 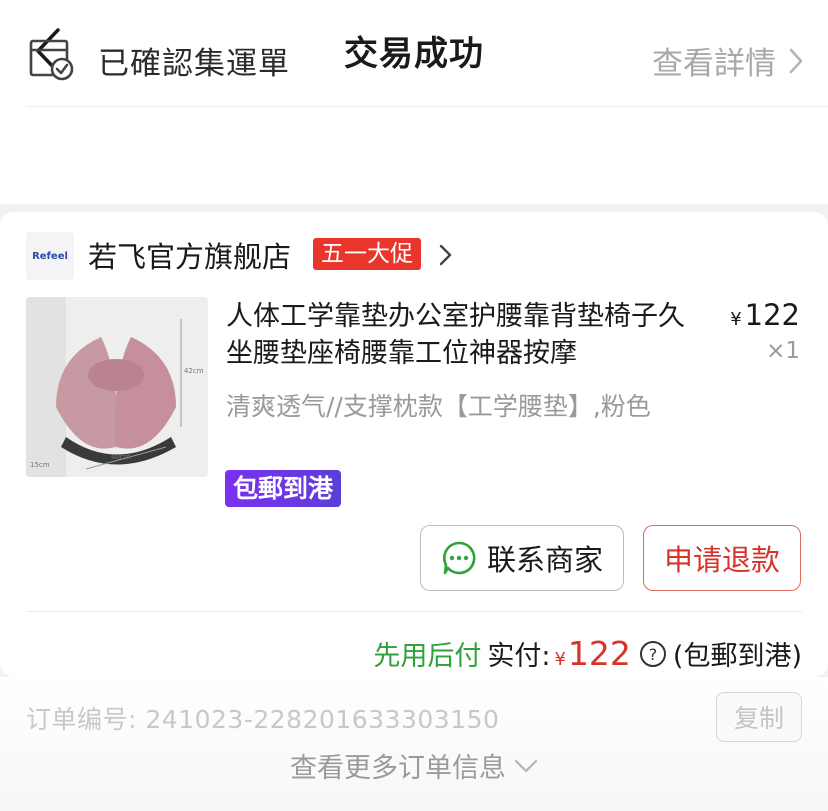 What do you see at coordinates (81, 719) in the screenshot?
I see `order-number-label: 订单编号:` at bounding box center [81, 719].